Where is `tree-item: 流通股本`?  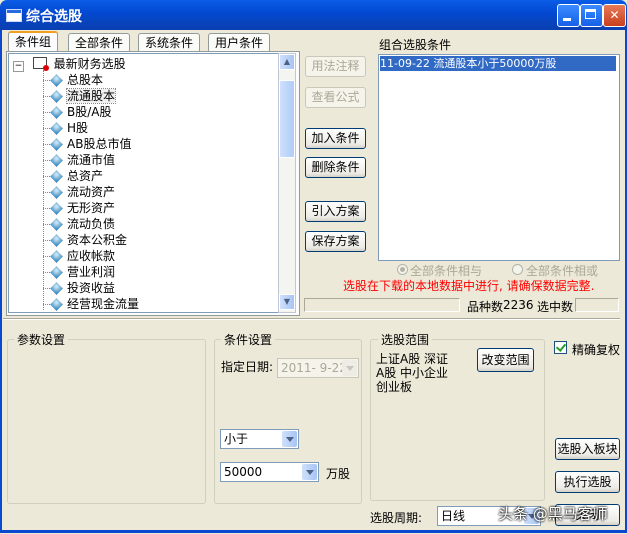
tree-item: 流通股本 is located at coordinates (80, 96).